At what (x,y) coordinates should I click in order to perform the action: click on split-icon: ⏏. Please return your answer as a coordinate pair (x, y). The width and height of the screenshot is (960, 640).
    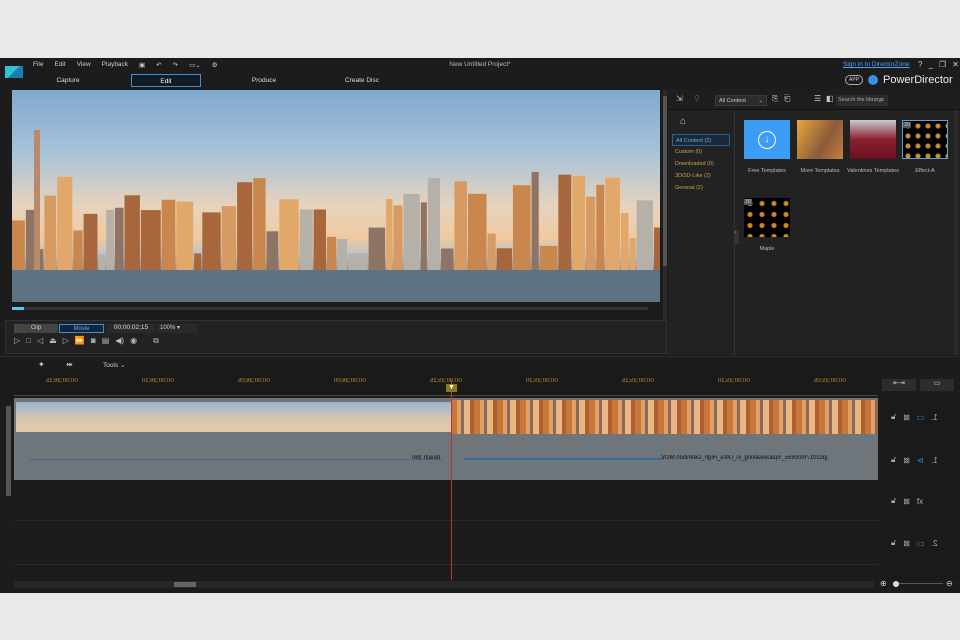
    Looking at the image, I should click on (53, 341).